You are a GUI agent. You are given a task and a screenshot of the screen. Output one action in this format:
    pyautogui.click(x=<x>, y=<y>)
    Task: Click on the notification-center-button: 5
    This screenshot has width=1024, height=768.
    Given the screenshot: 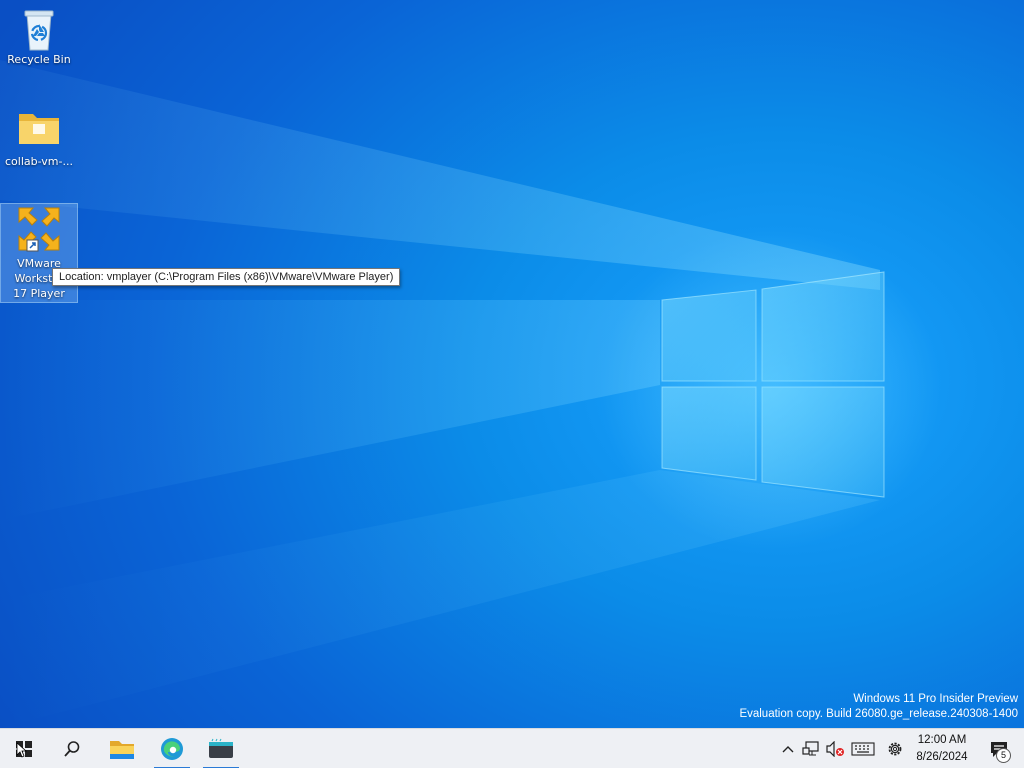 What is the action you would take?
    pyautogui.click(x=999, y=748)
    